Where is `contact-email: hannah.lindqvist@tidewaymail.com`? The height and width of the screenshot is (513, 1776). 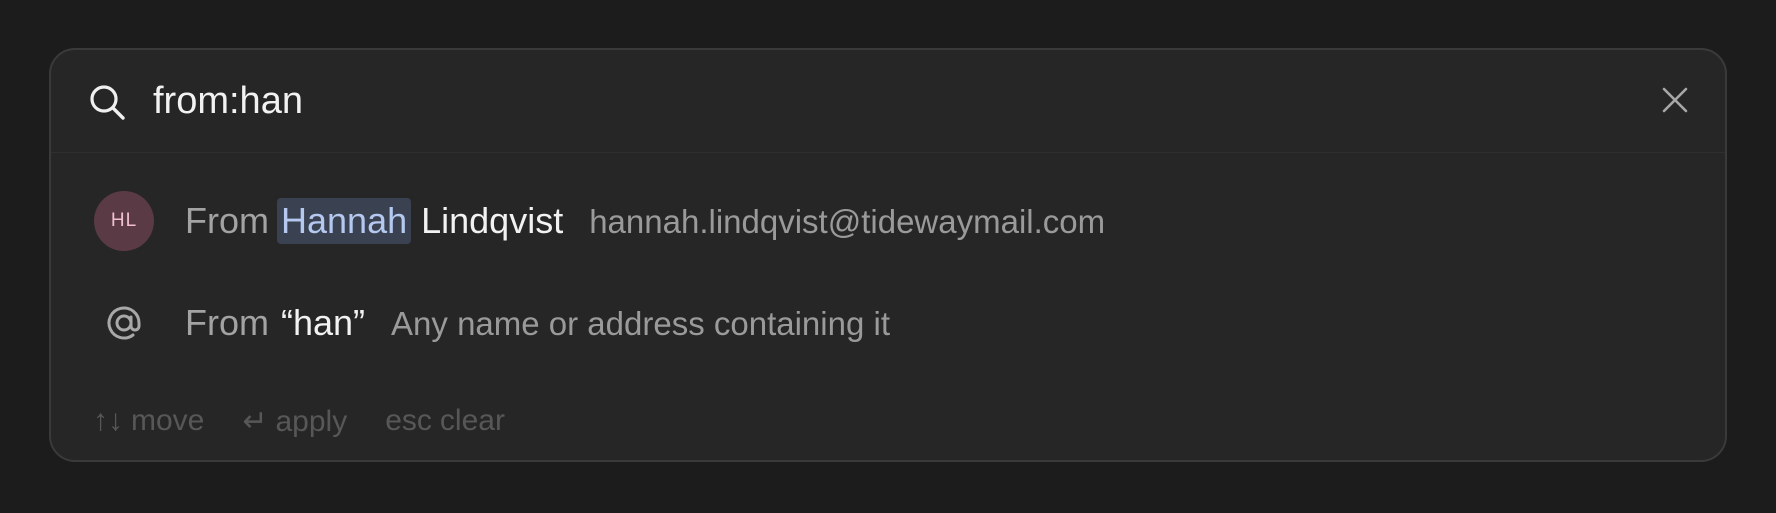
contact-email: hannah.lindqvist@tidewaymail.com is located at coordinates (847, 221).